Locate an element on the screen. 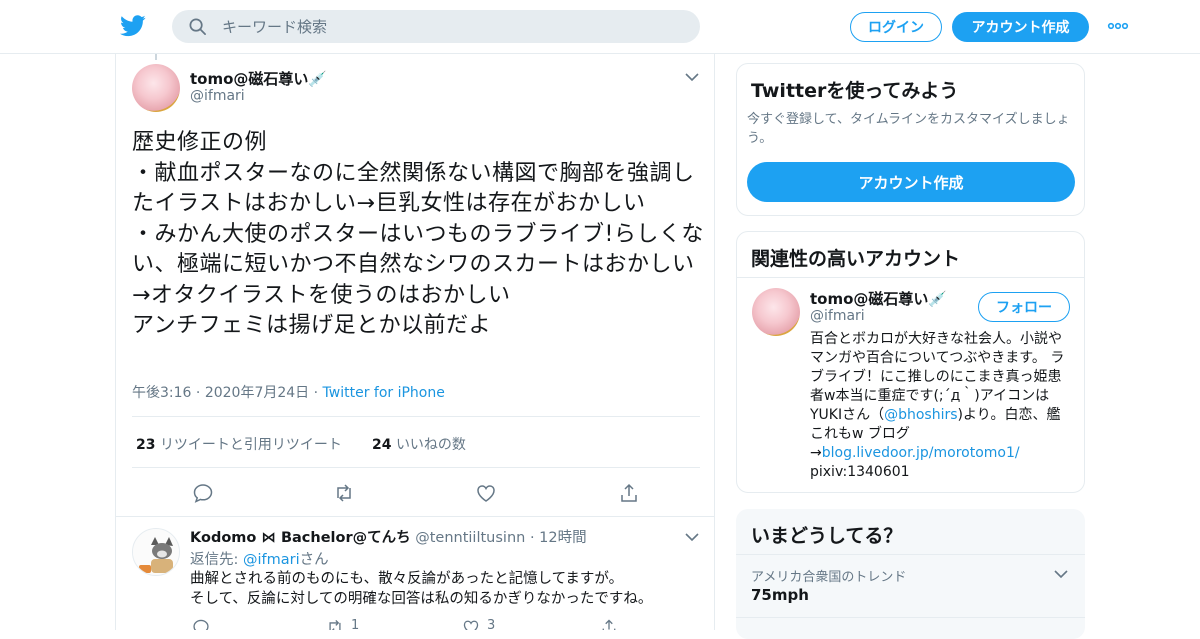 The image size is (1200, 639). likes-stat: 24 いいねの数 is located at coordinates (419, 444).